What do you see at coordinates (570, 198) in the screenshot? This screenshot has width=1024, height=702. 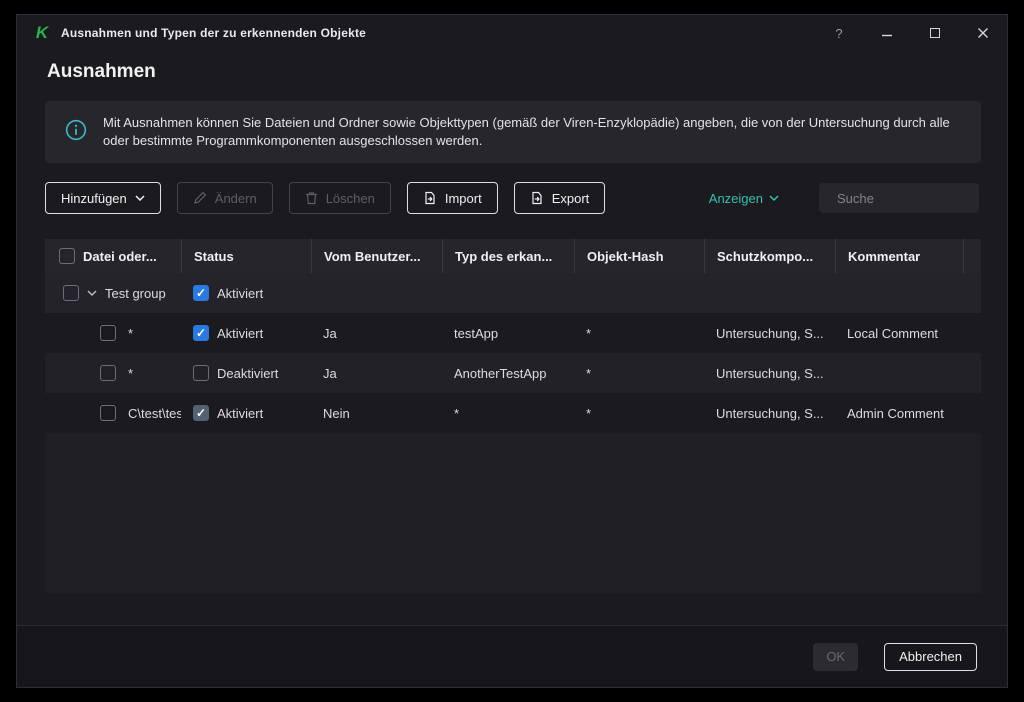 I see `export-button-label: Export` at bounding box center [570, 198].